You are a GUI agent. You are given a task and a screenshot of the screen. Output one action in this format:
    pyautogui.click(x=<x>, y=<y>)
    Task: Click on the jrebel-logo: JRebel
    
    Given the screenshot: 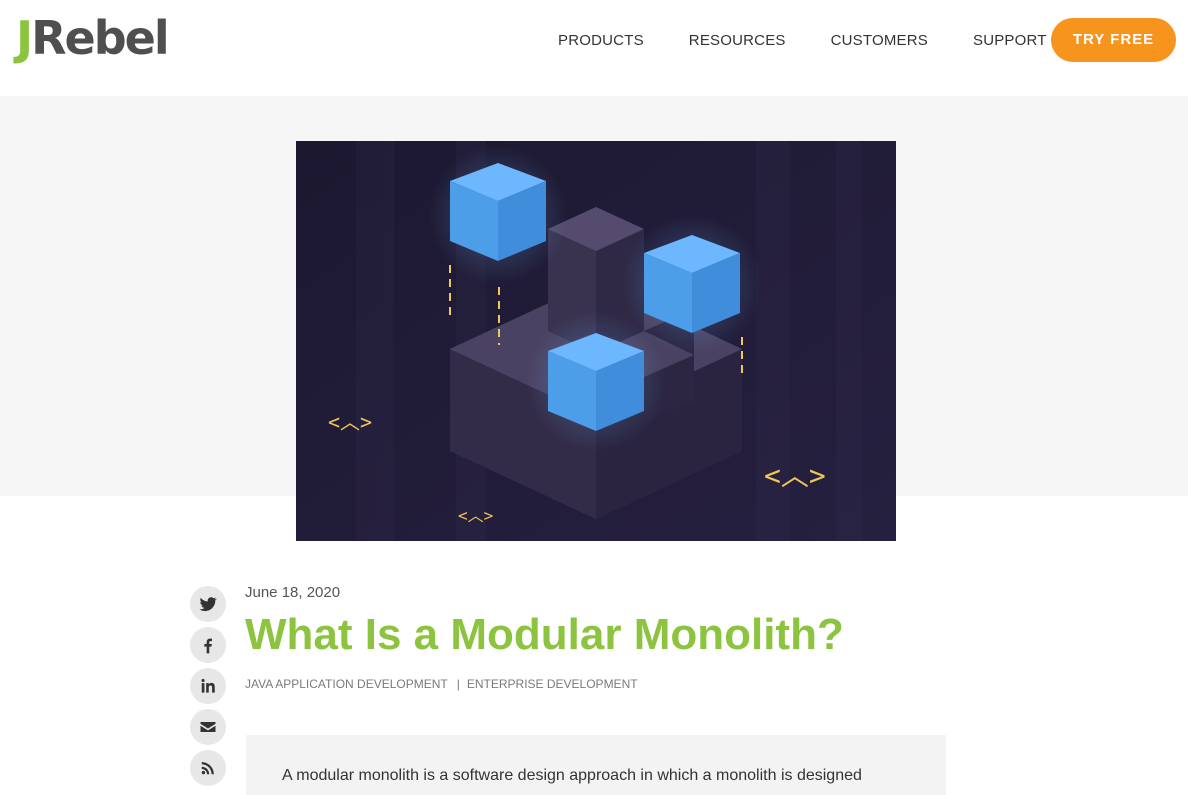 What is the action you would take?
    pyautogui.click(x=93, y=38)
    